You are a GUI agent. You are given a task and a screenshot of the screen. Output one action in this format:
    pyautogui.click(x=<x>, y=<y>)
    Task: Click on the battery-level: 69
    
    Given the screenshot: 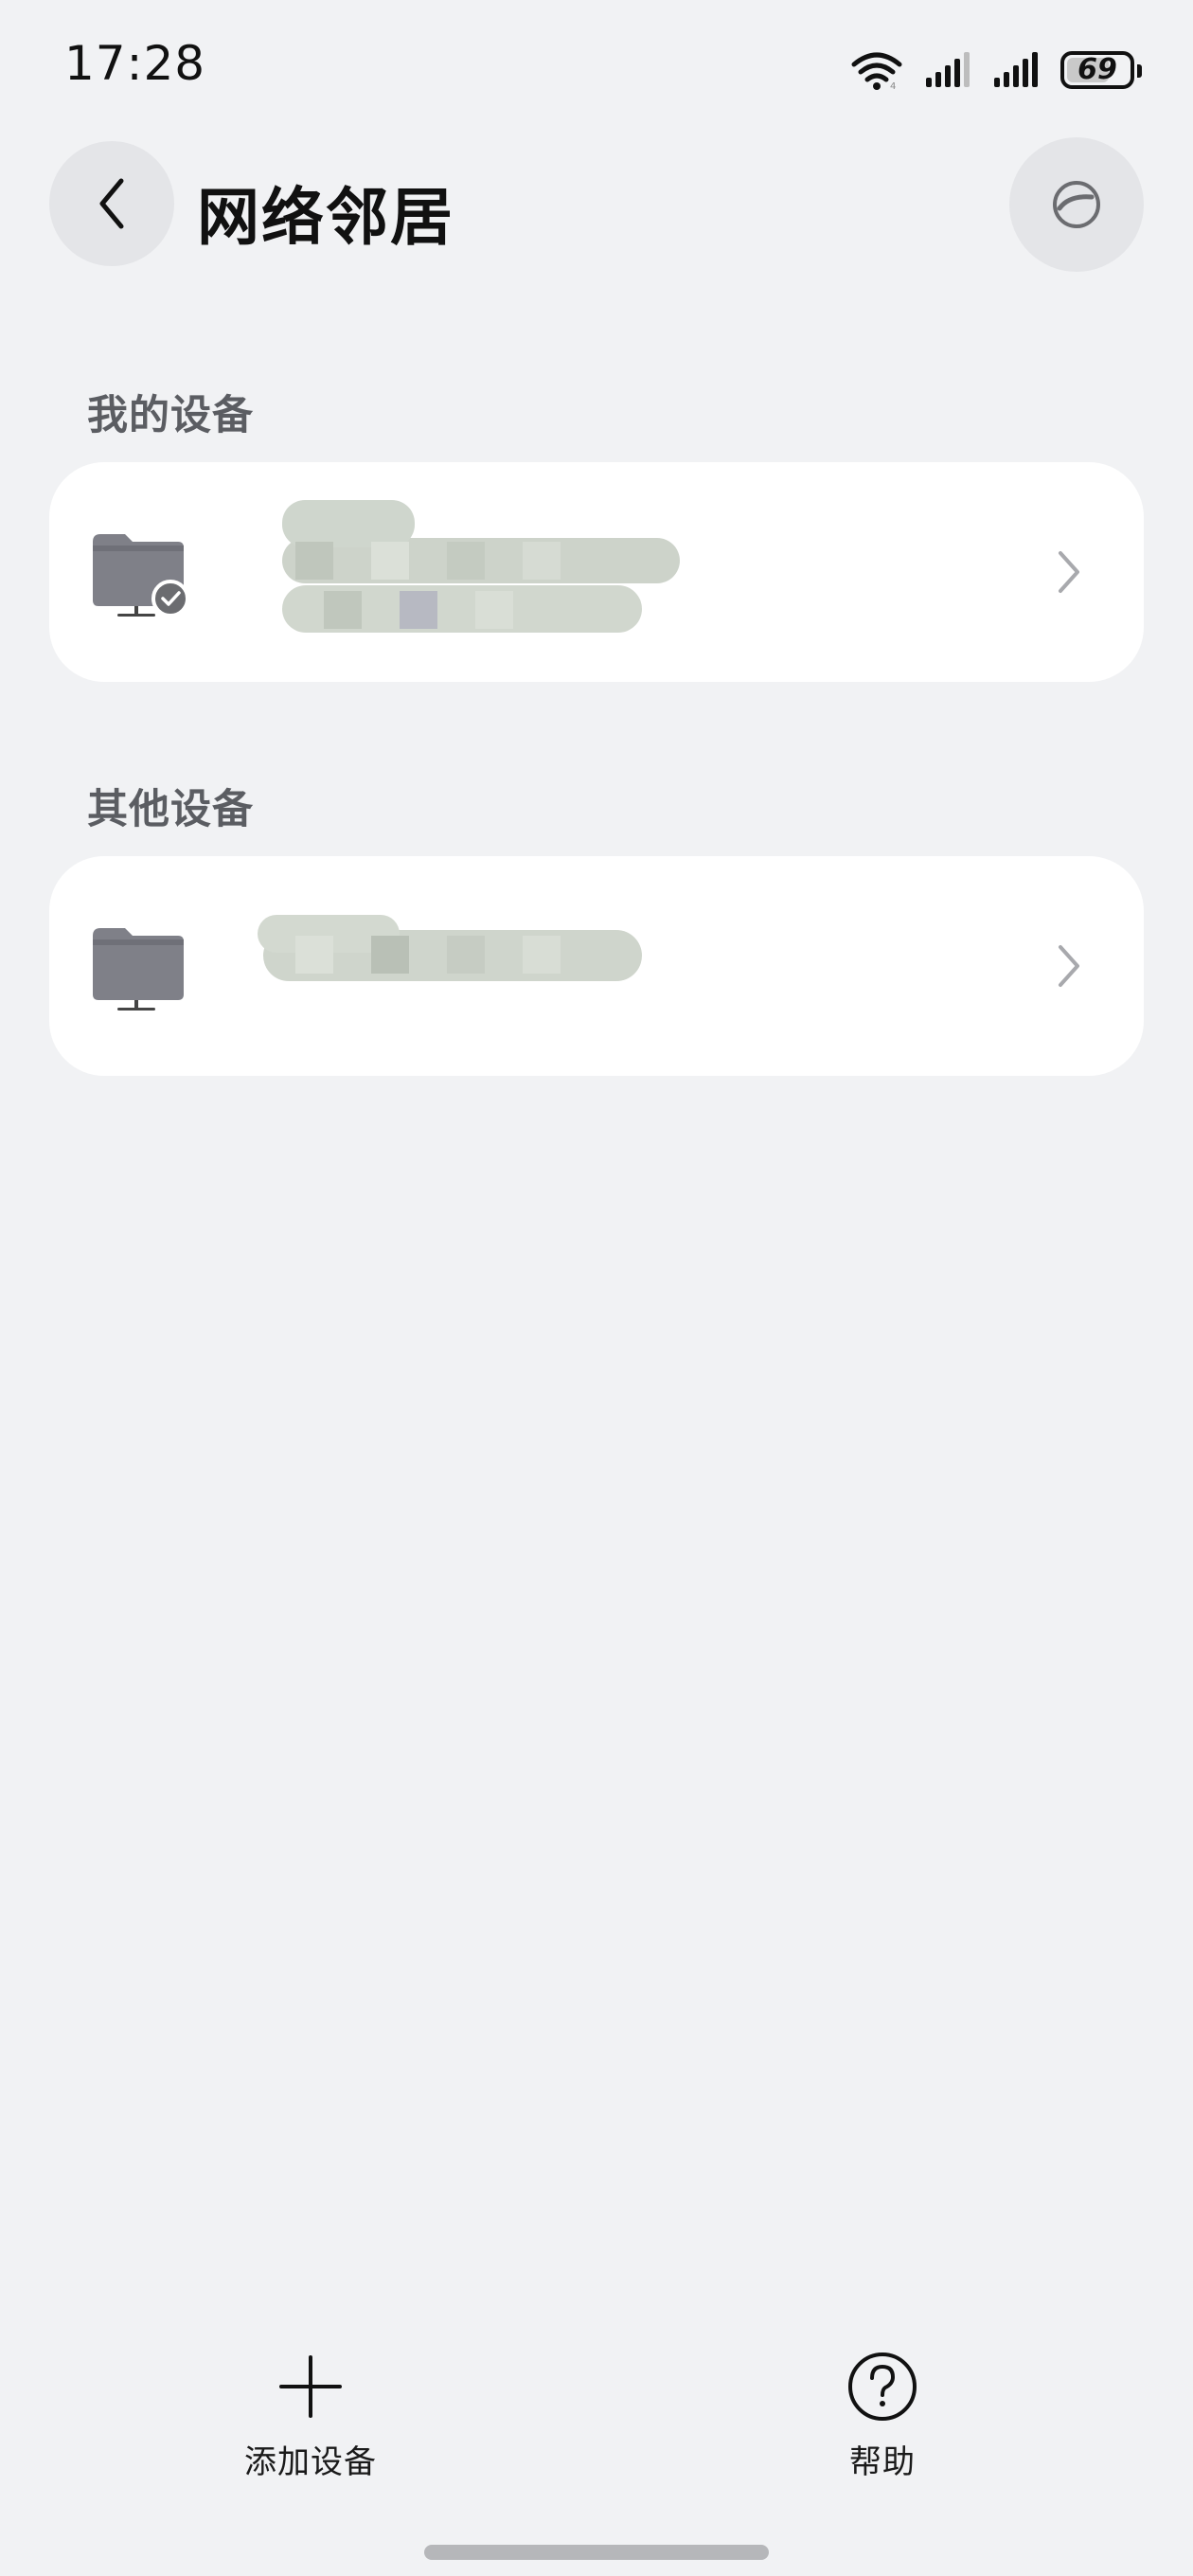 What is the action you would take?
    pyautogui.click(x=1097, y=69)
    